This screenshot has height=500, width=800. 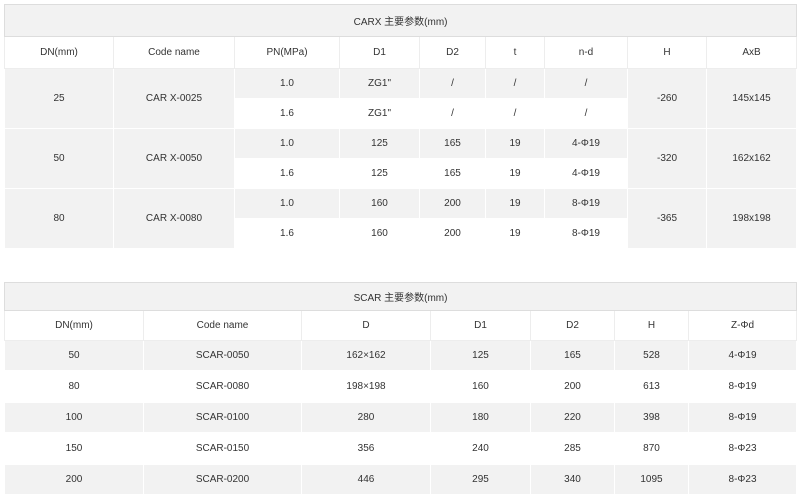 What do you see at coordinates (651, 325) in the screenshot?
I see `scar-header-h: H` at bounding box center [651, 325].